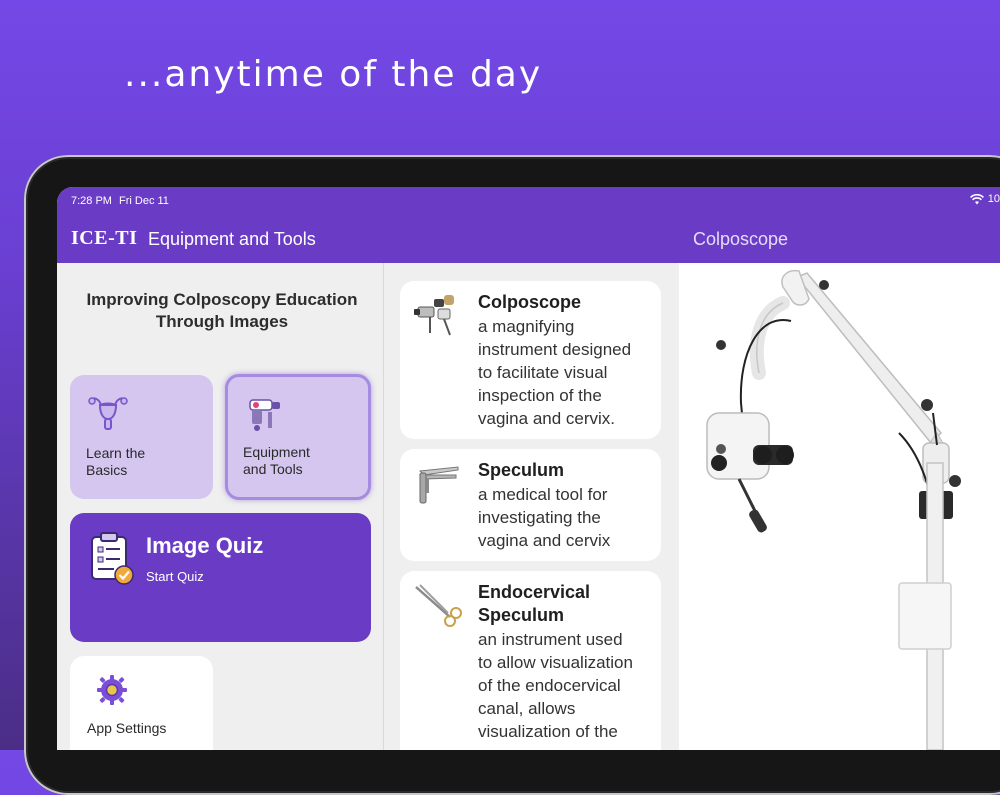 The image size is (1000, 795). I want to click on card-title-line: Endocervical, so click(534, 592).